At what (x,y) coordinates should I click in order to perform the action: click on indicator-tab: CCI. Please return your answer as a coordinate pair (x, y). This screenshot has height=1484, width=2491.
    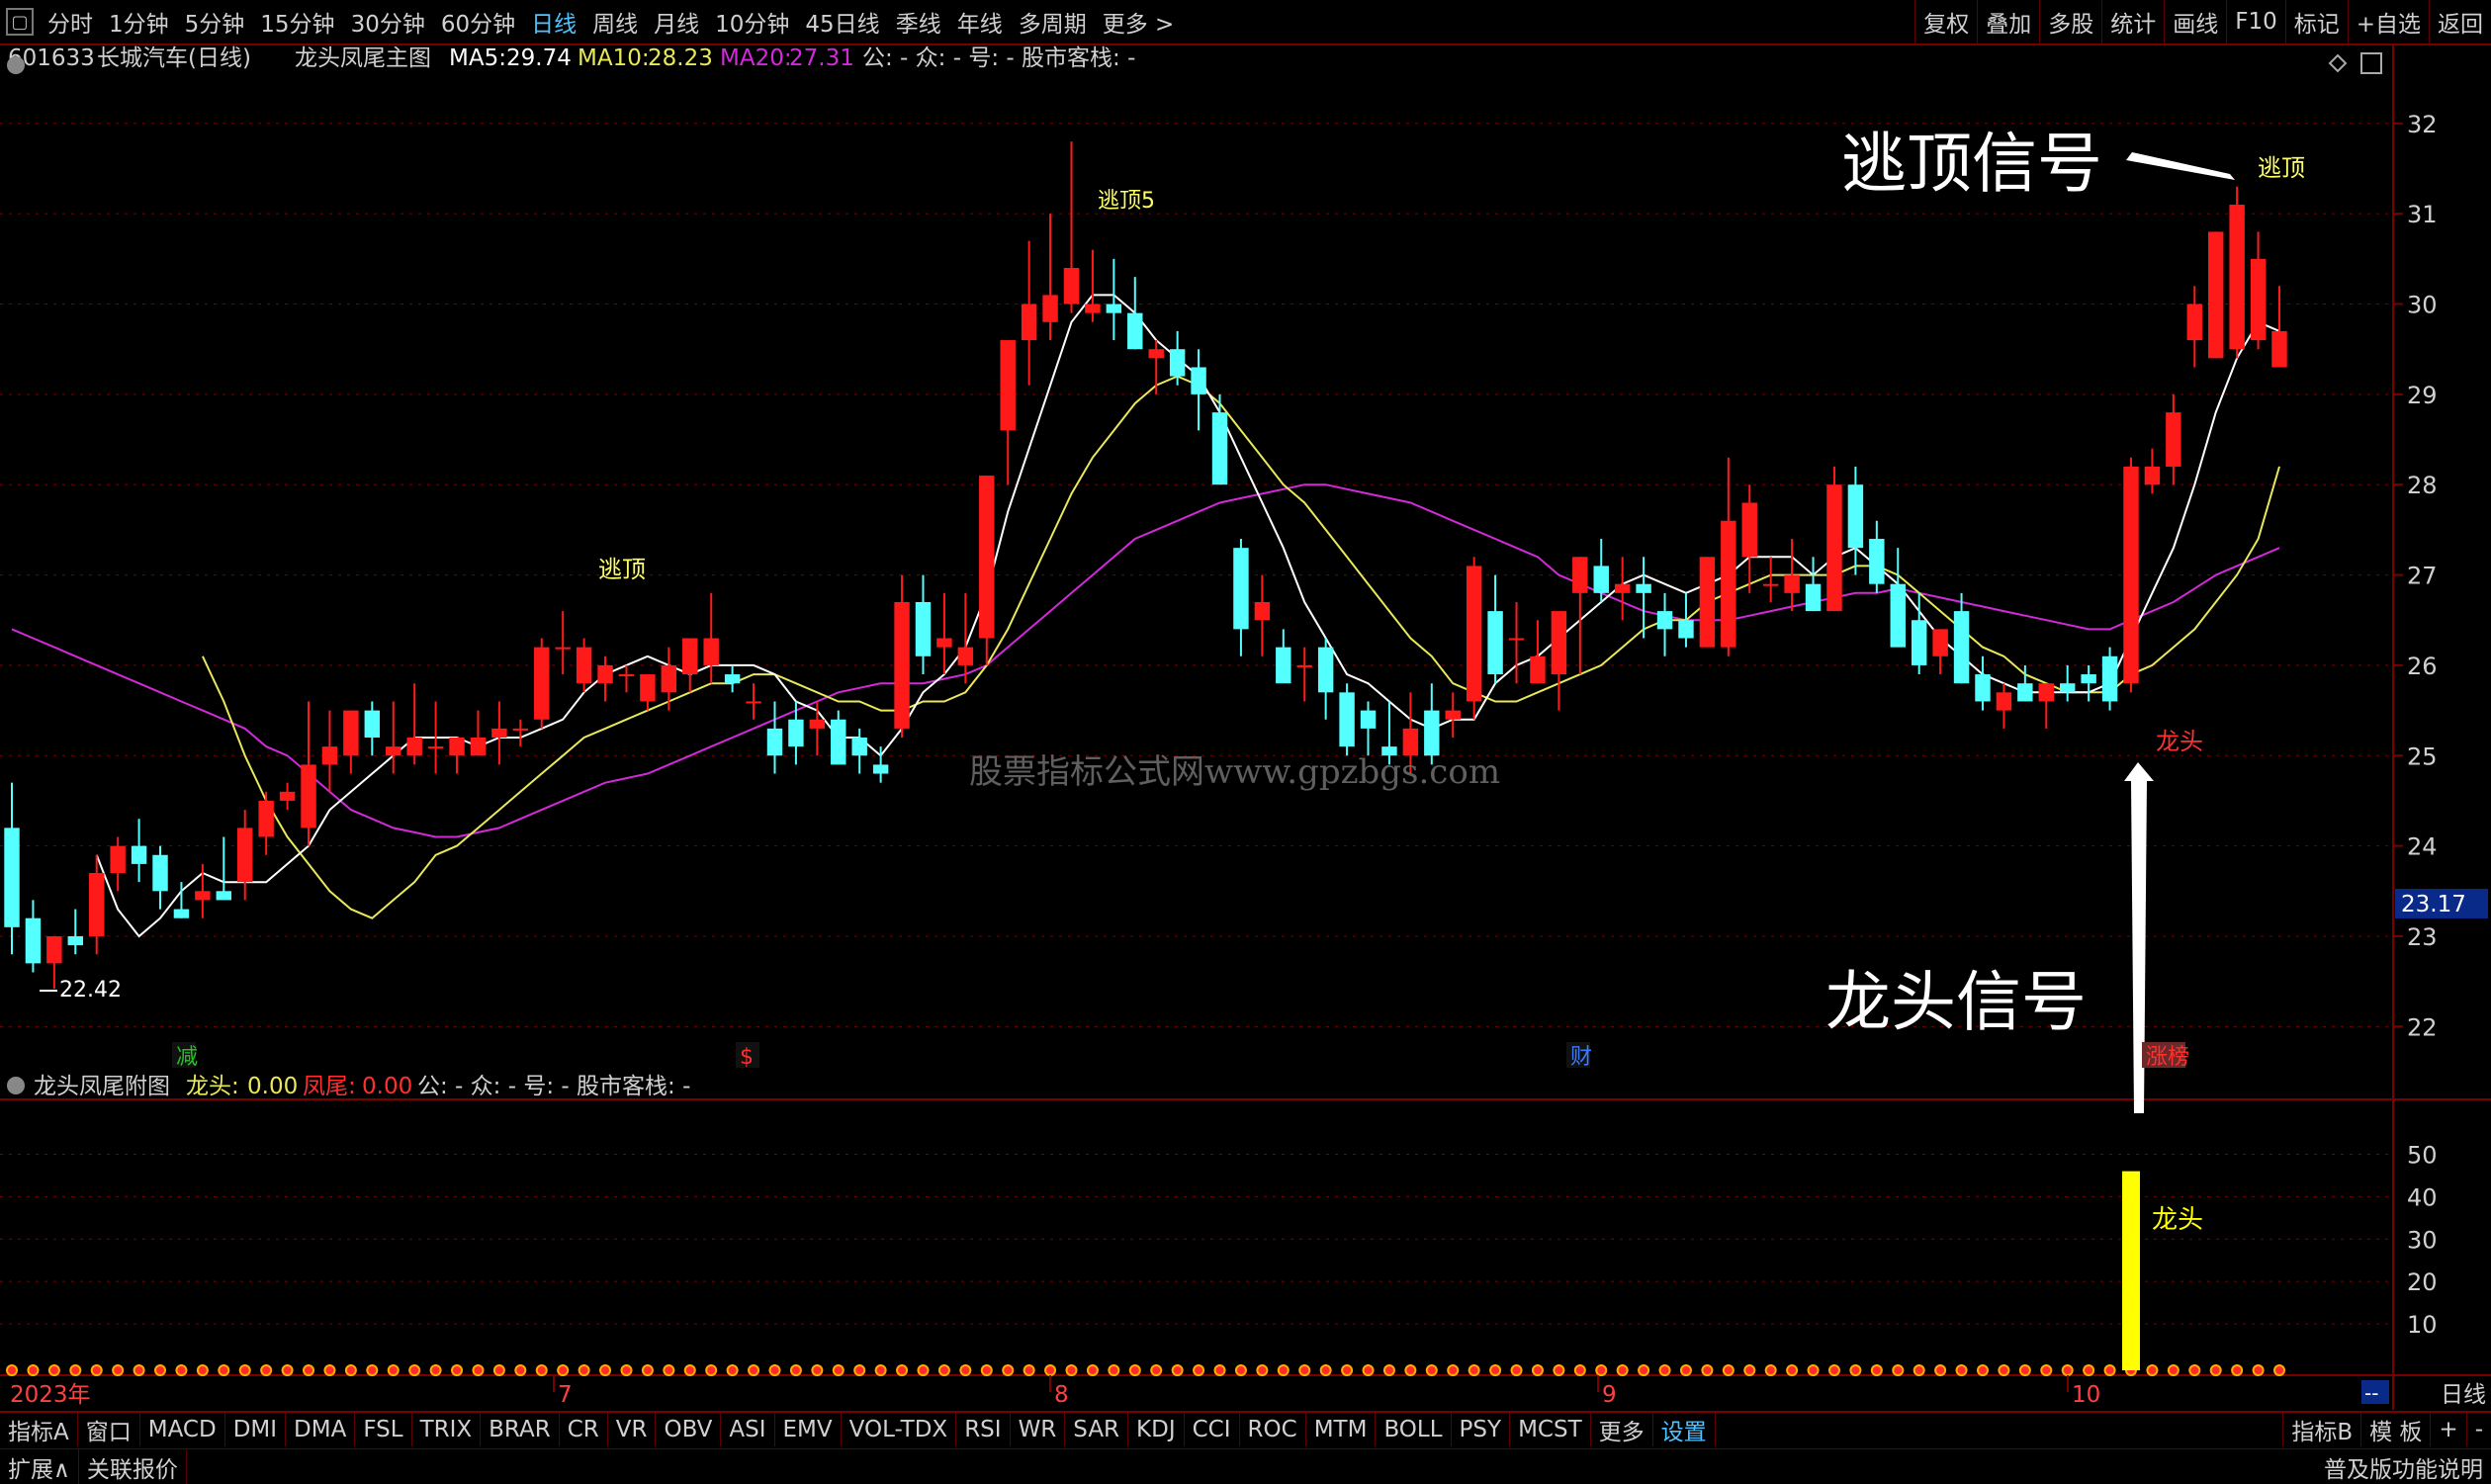
    Looking at the image, I should click on (1212, 1430).